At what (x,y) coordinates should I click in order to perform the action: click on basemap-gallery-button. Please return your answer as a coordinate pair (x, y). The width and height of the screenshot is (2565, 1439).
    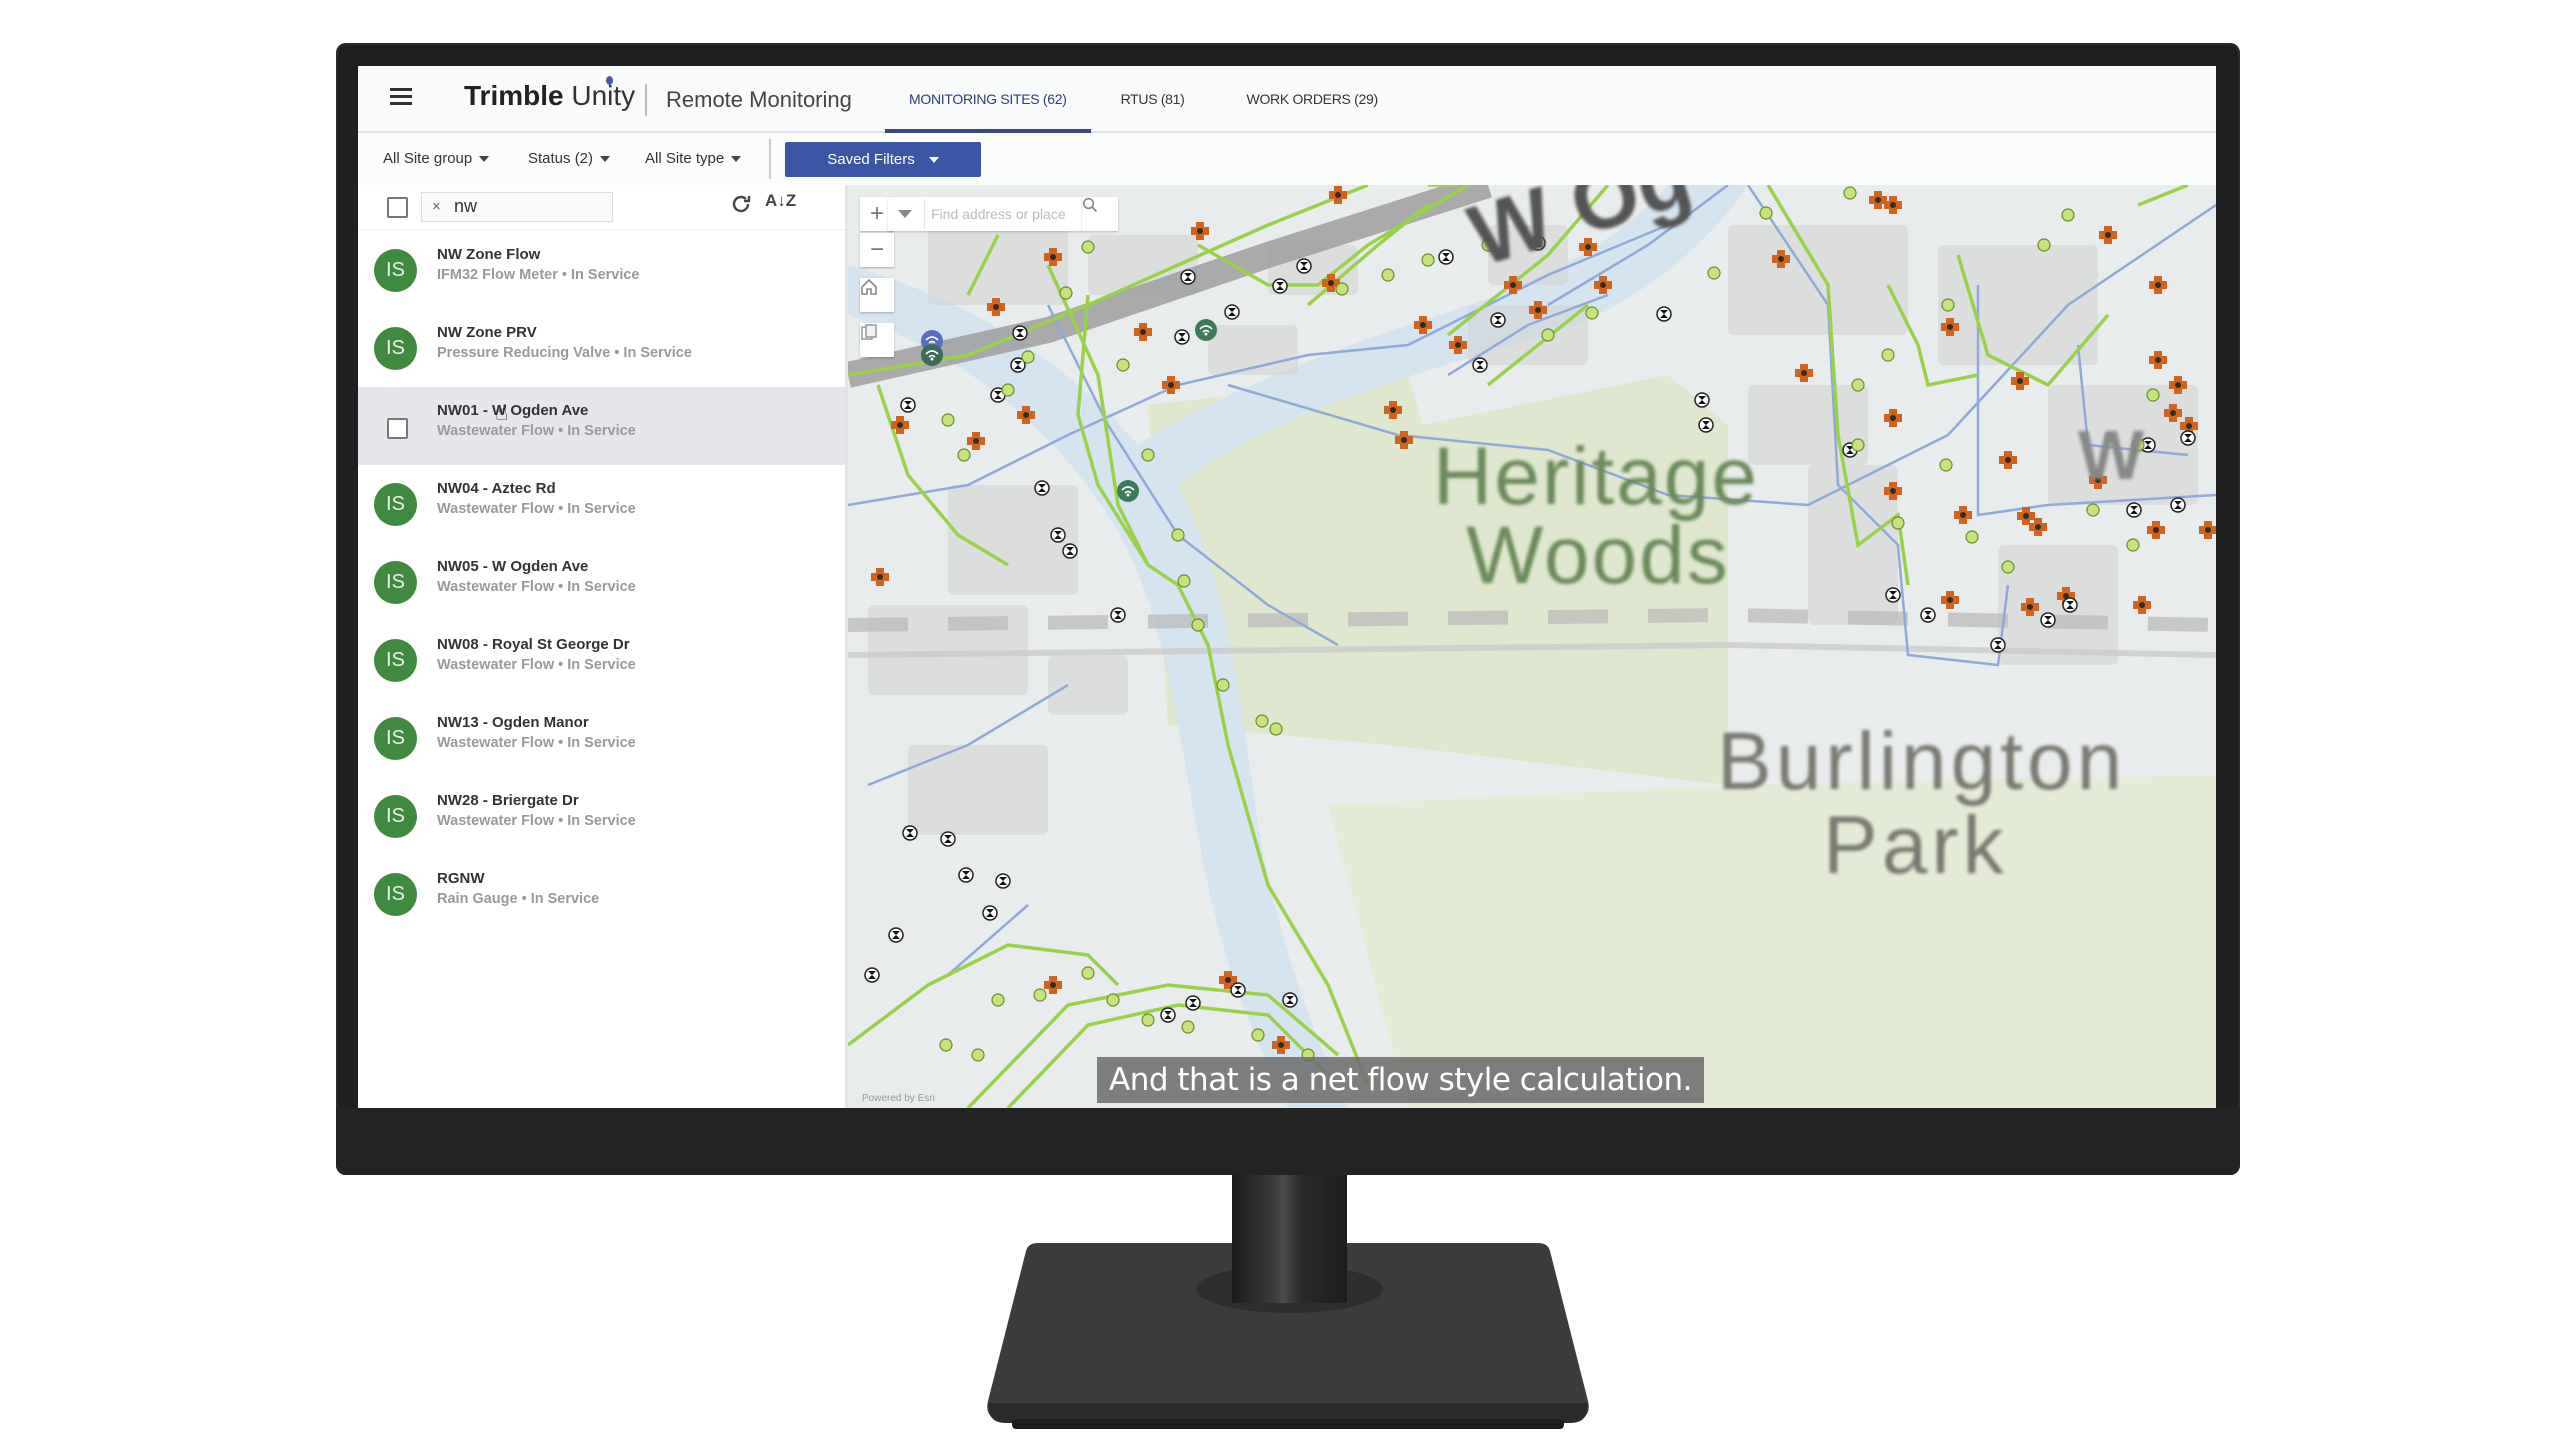
    Looking at the image, I should click on (877, 340).